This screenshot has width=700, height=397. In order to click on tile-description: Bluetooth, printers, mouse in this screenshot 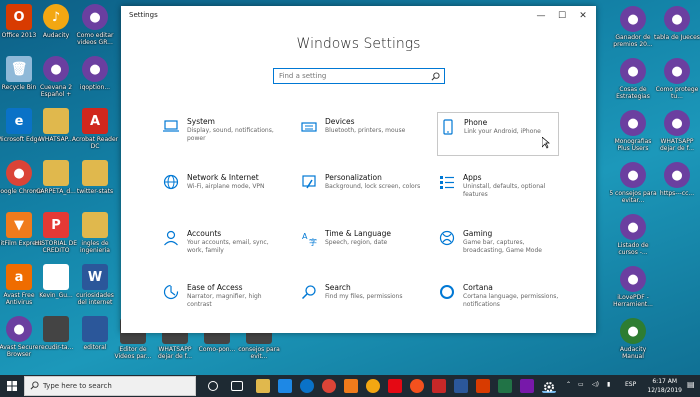, I will do `click(365, 130)`.